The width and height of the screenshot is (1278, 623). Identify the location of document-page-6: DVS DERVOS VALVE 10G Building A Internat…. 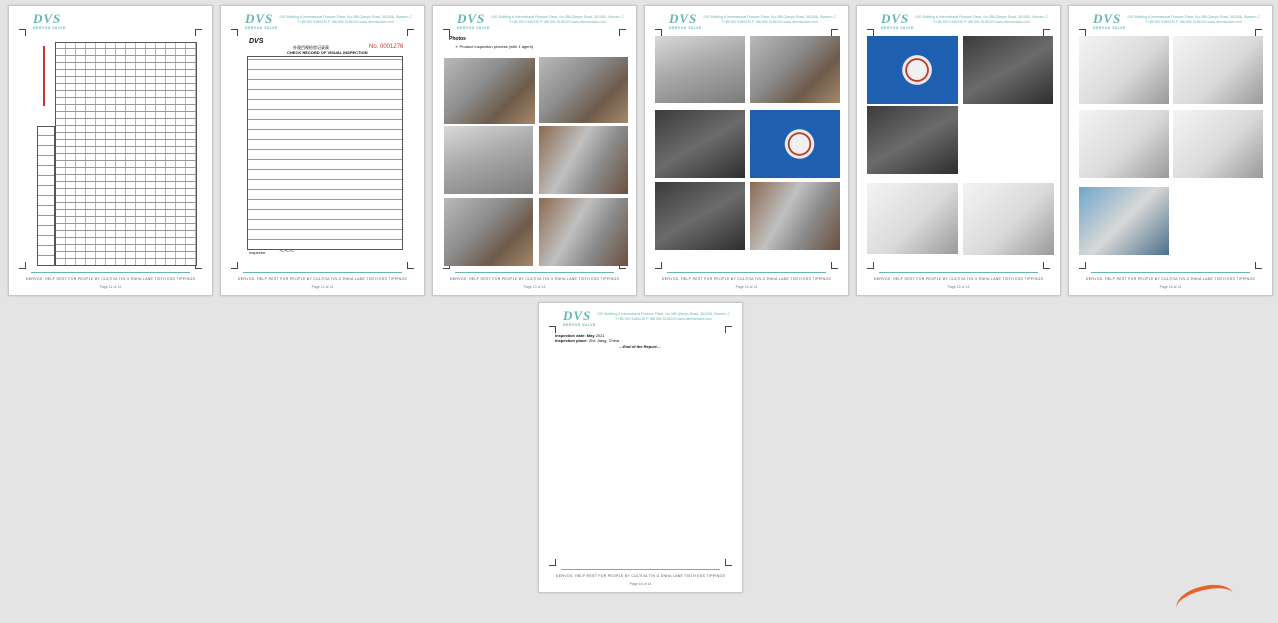
(1170, 150).